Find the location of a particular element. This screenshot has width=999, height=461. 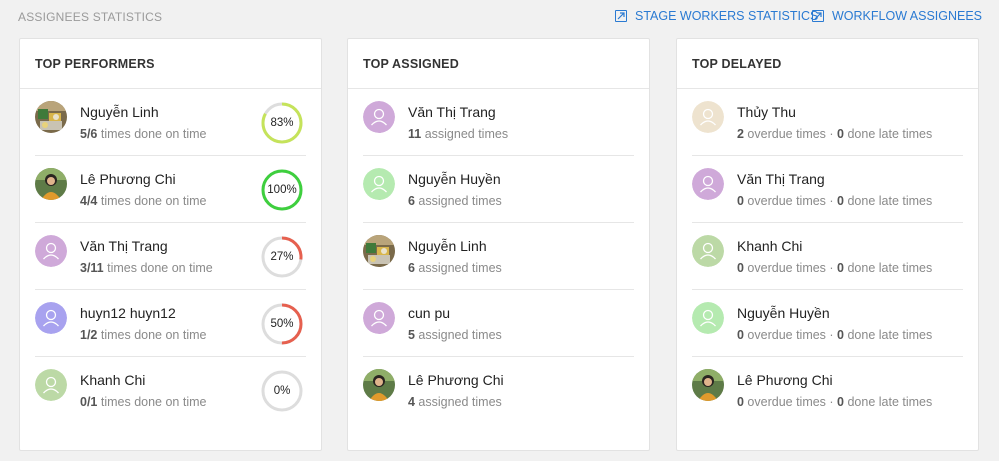

list-item: Nguyễn Huyền 6 assigned times is located at coordinates (498, 189).